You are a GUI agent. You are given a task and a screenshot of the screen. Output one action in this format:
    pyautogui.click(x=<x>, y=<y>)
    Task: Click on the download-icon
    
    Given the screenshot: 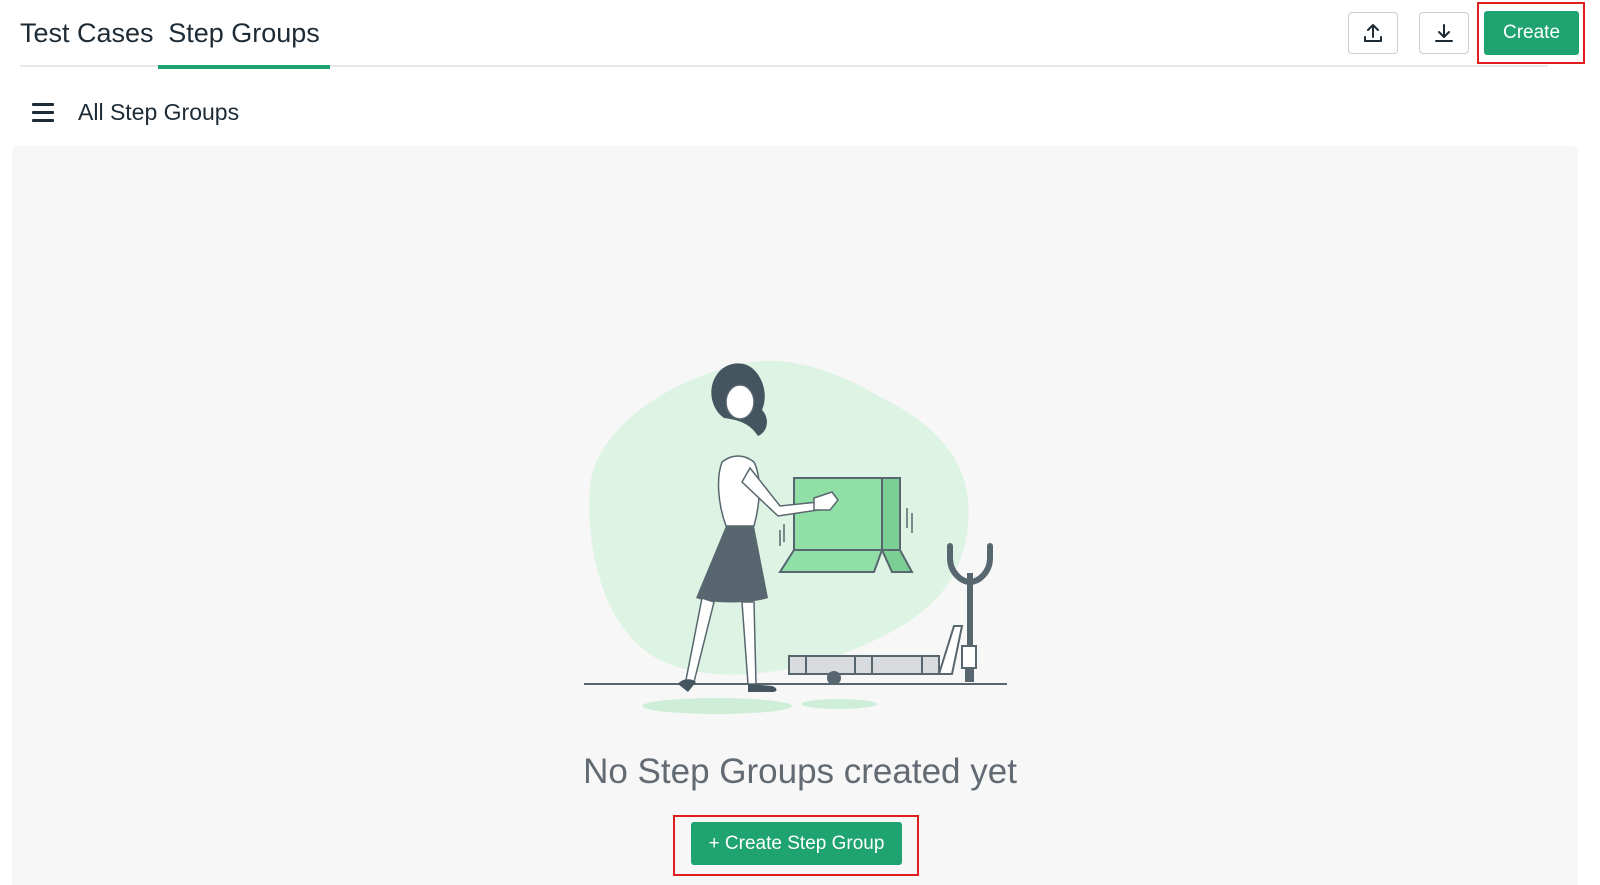 What is the action you would take?
    pyautogui.click(x=1444, y=33)
    